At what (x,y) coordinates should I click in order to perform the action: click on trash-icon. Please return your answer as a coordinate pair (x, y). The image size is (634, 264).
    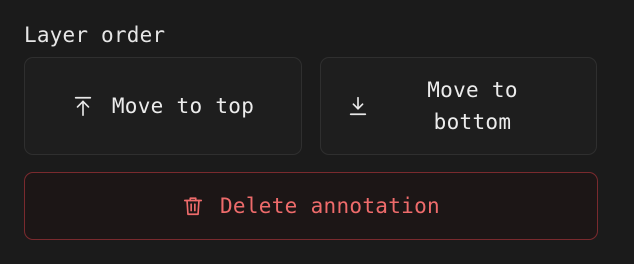
    Looking at the image, I should click on (193, 206).